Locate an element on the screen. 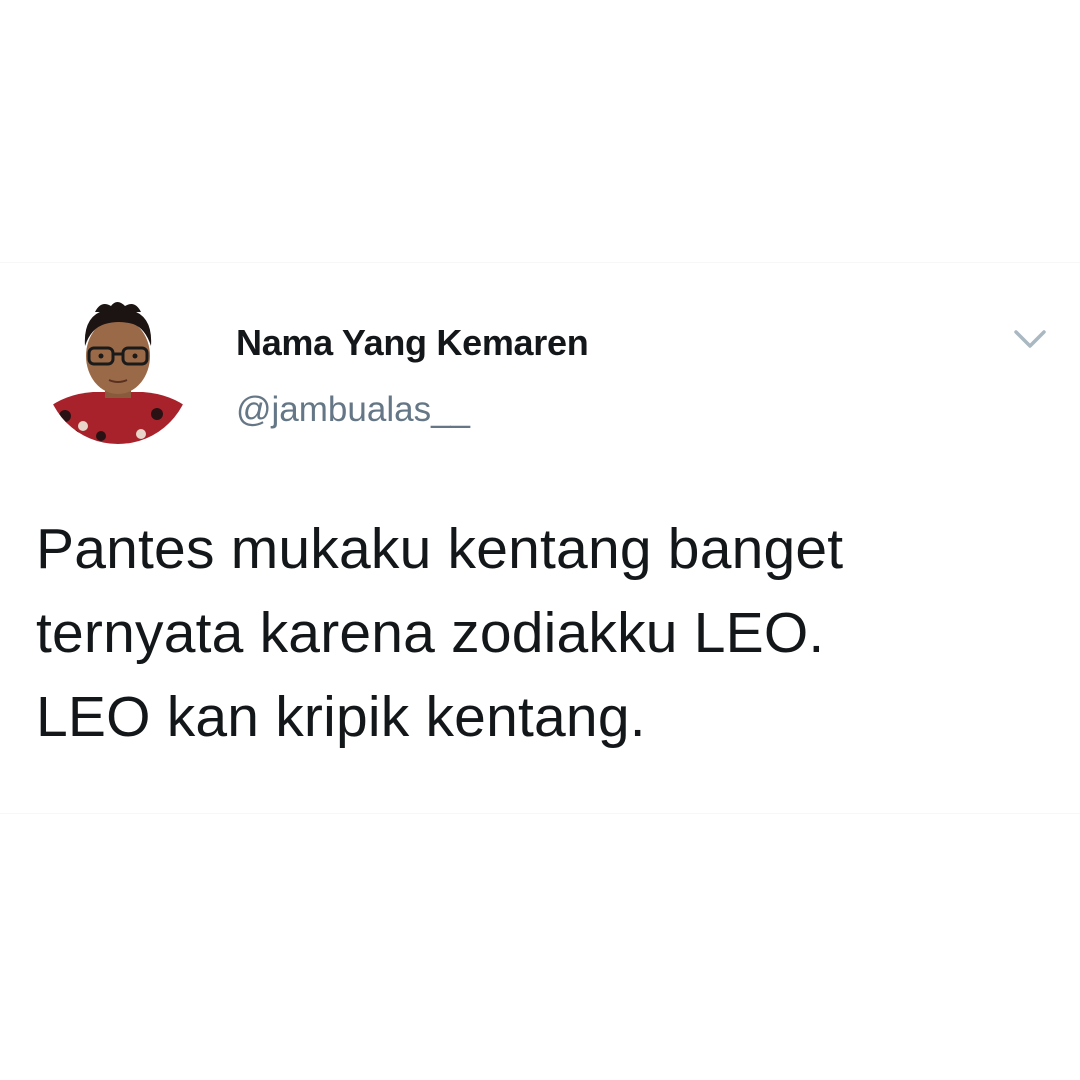 The image size is (1080, 1080). tweet-text-line: LEO kan kripik kentang. is located at coordinates (341, 717).